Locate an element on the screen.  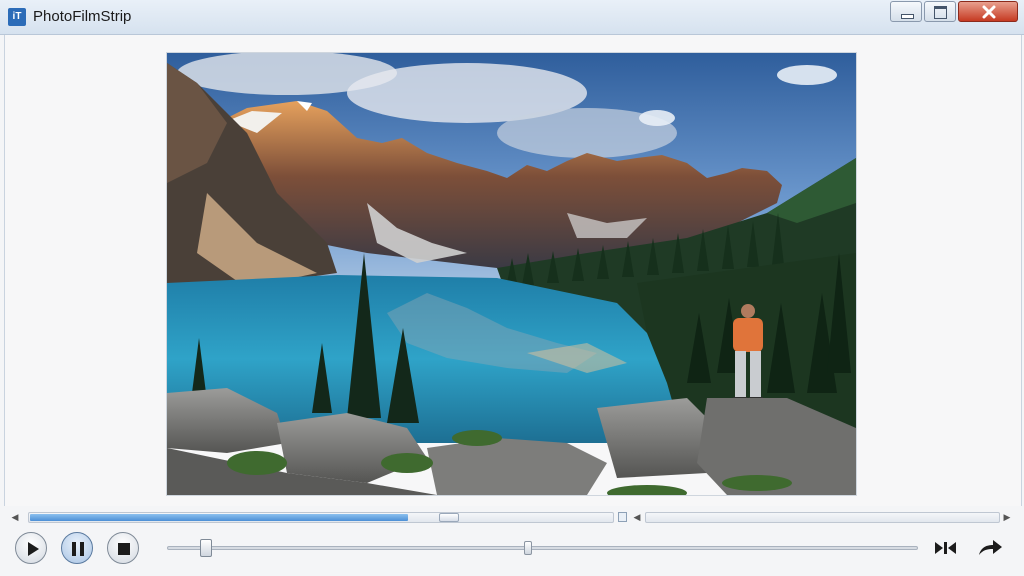
timeline-scrollbar-row: ◀ ◀ ▶ is located at coordinates (512, 517).